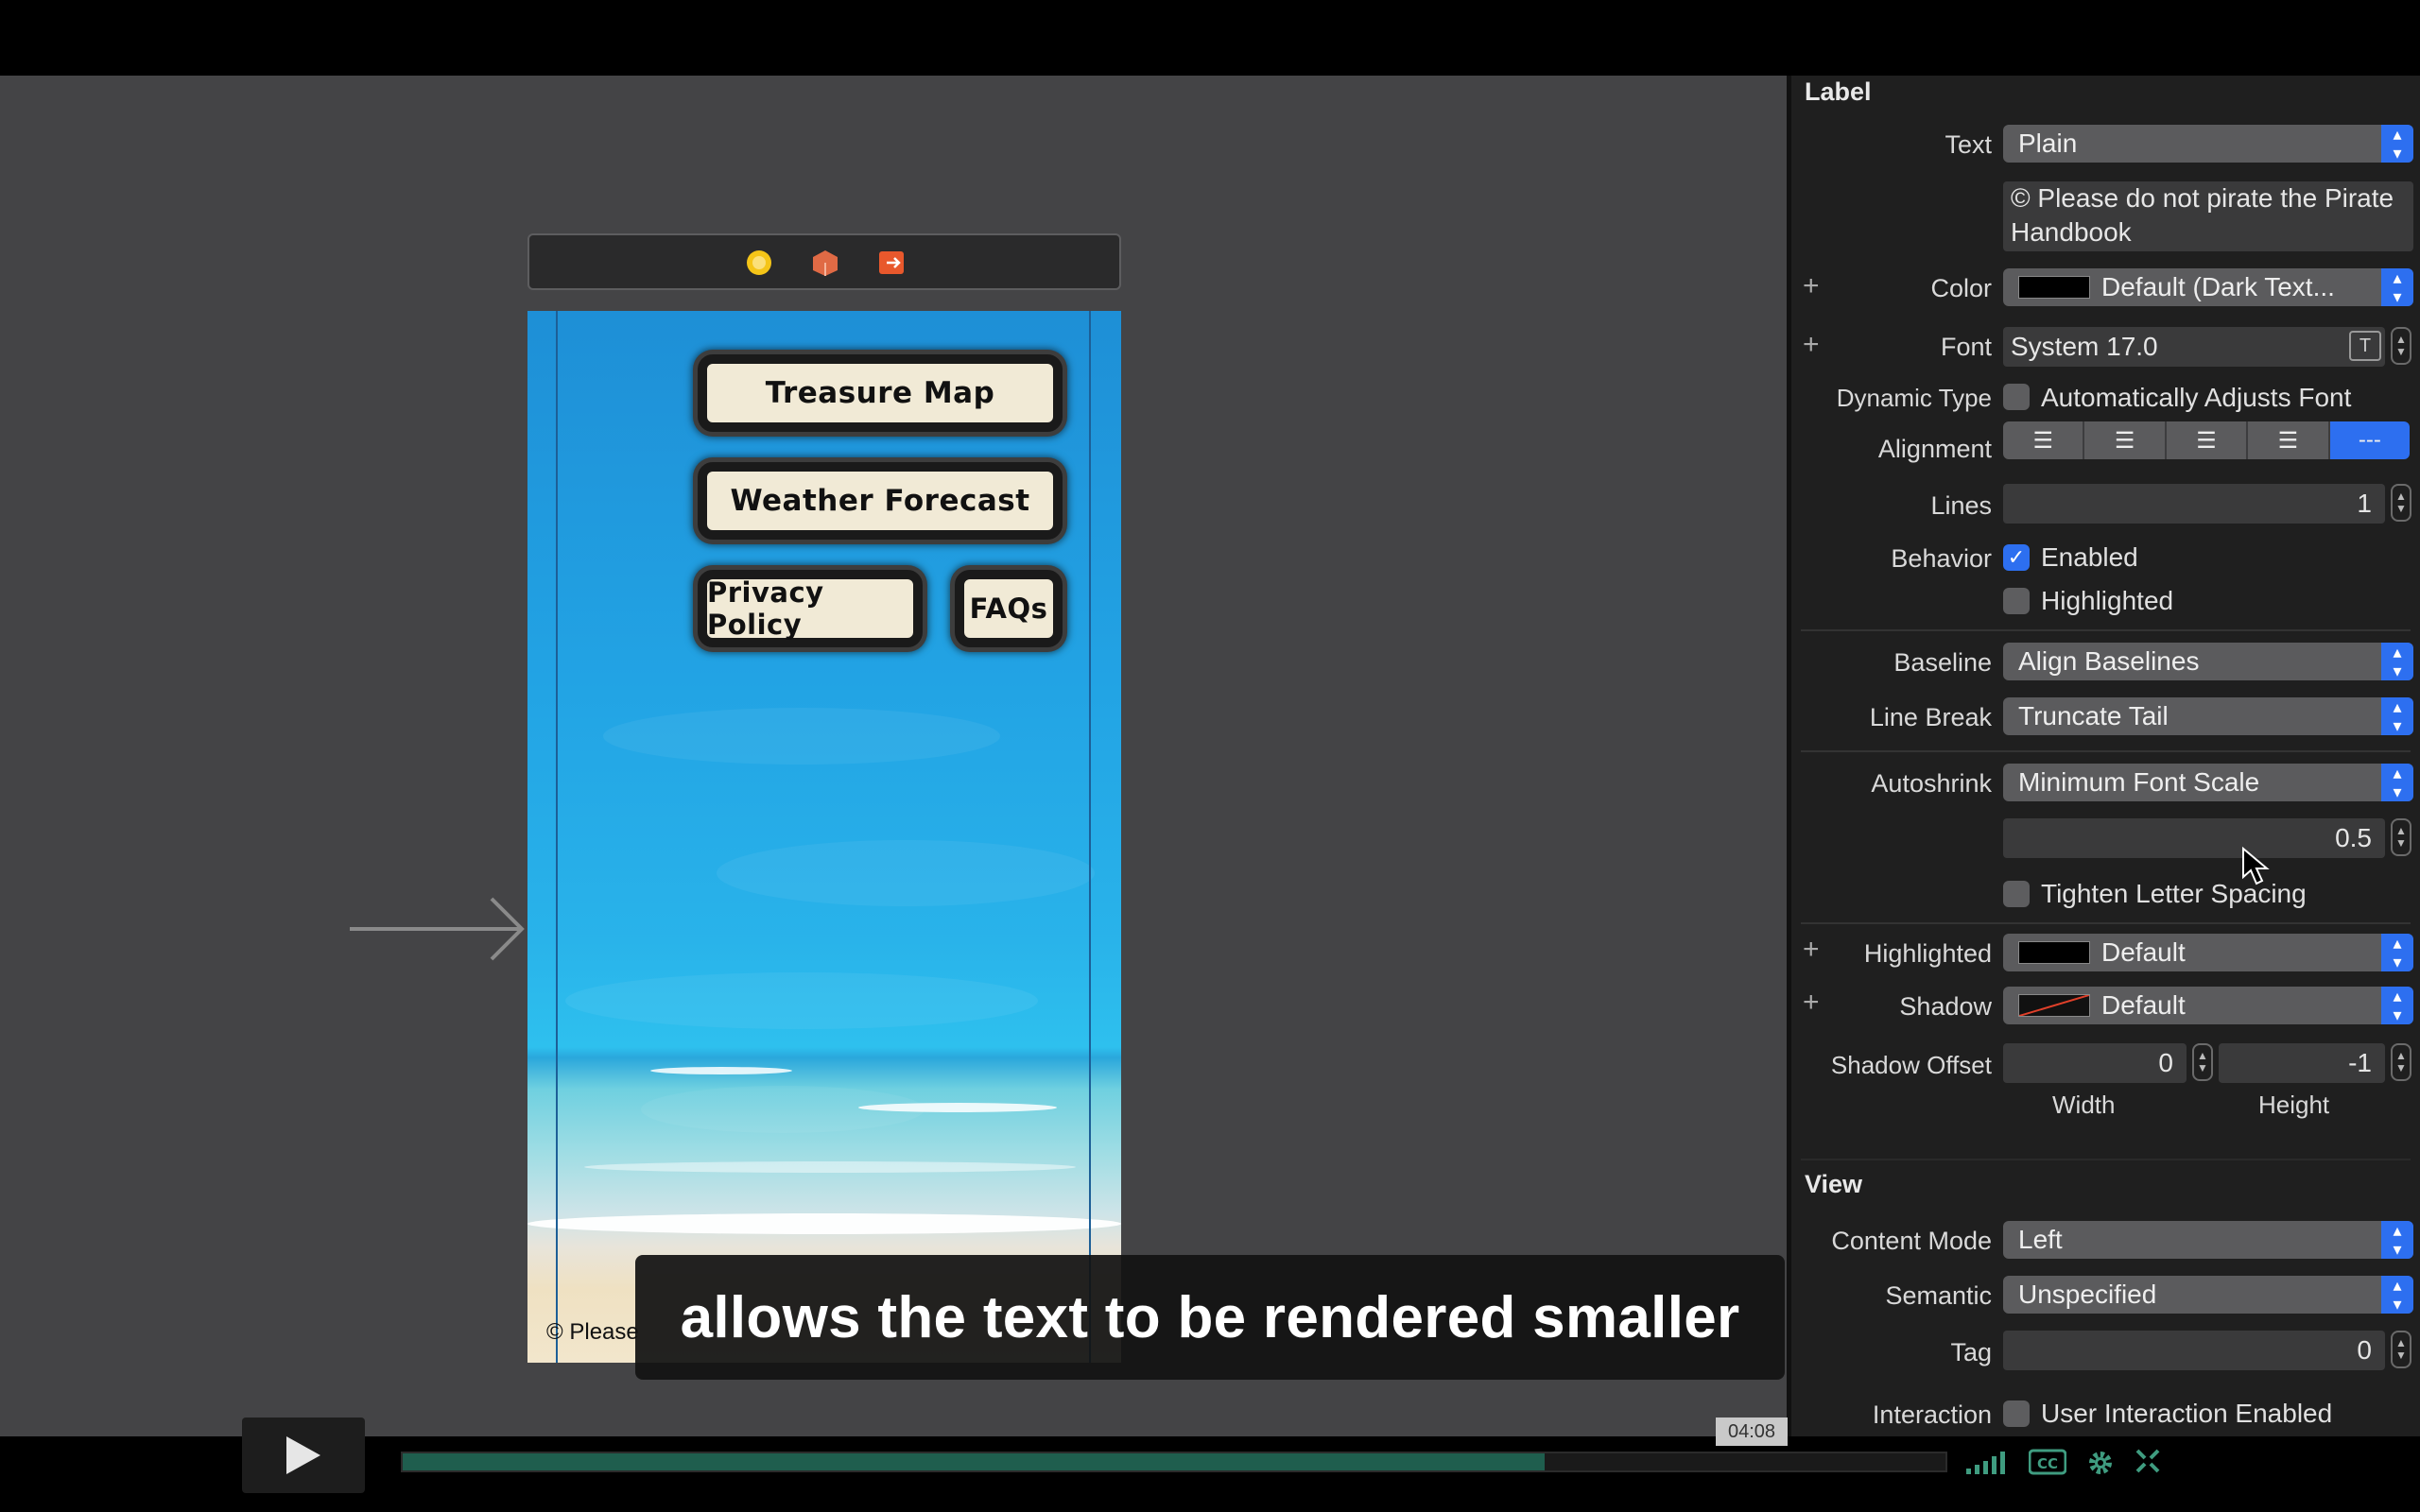  Describe the element at coordinates (2084, 1105) in the screenshot. I see `width-caption: Width` at that location.